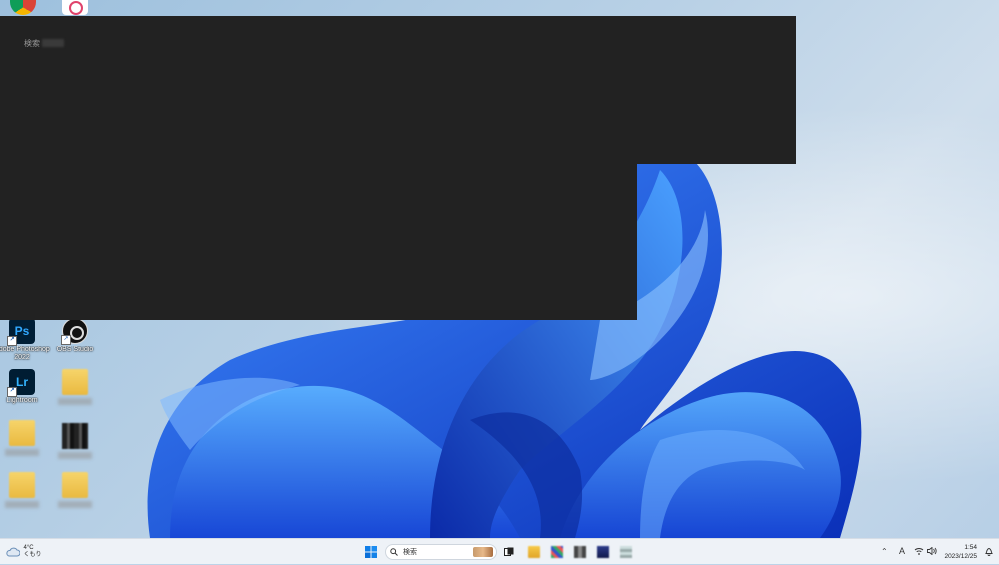 The width and height of the screenshot is (999, 565). What do you see at coordinates (960, 556) in the screenshot?
I see `clock-date: 2023/12/25` at bounding box center [960, 556].